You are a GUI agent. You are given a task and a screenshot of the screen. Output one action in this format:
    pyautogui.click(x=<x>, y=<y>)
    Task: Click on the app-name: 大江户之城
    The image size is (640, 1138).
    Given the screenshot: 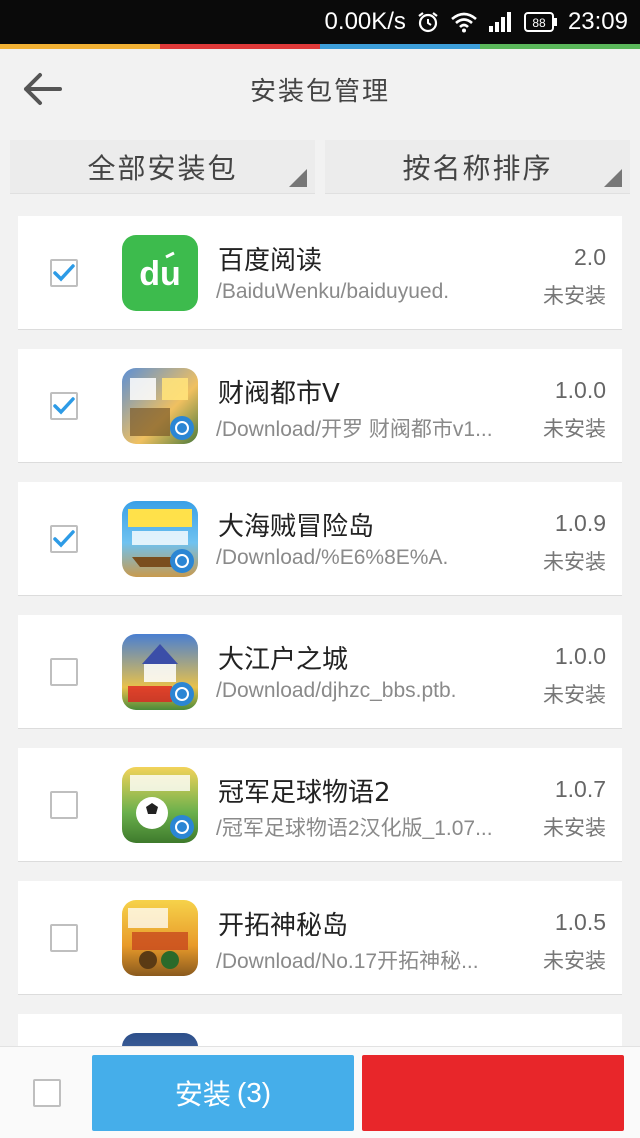 What is the action you would take?
    pyautogui.click(x=283, y=660)
    